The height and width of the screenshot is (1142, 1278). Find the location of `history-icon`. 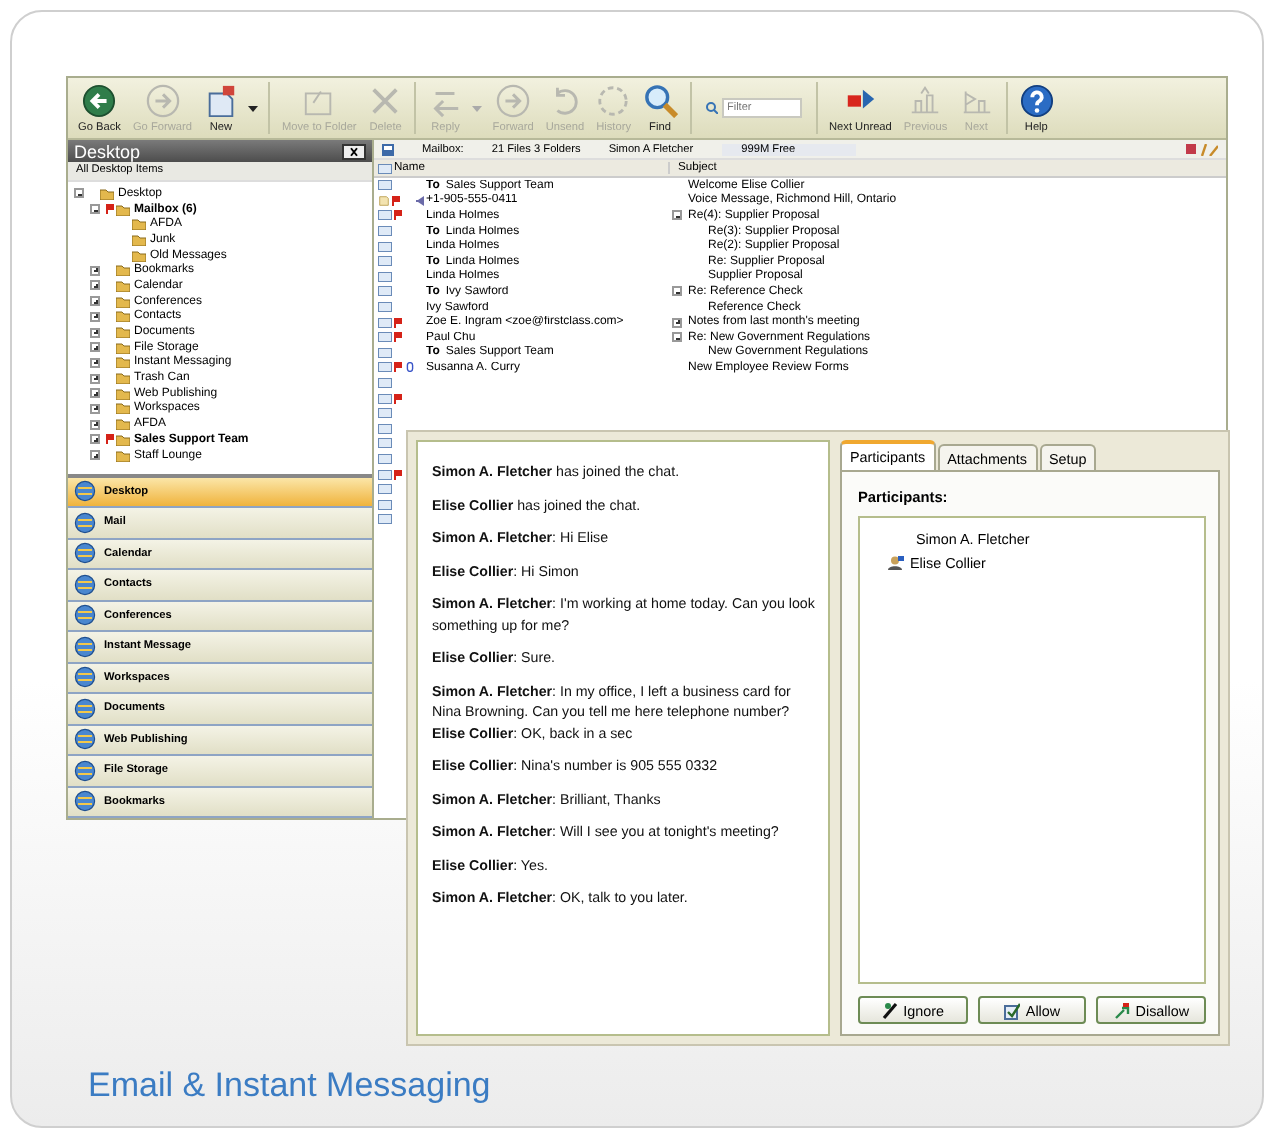

history-icon is located at coordinates (613, 100).